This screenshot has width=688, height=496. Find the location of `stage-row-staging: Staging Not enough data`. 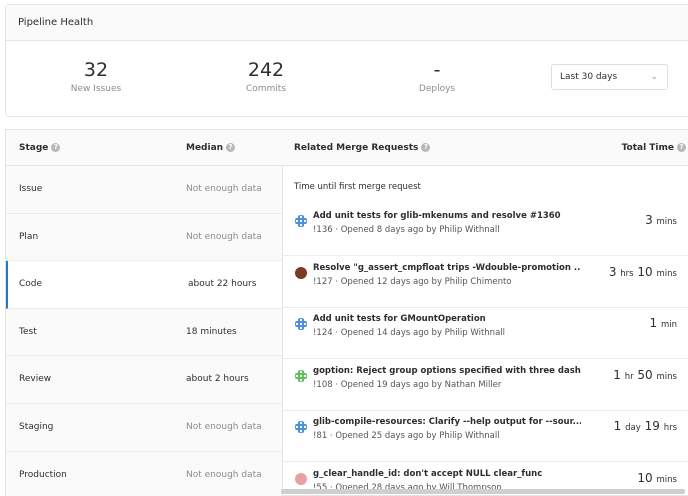

stage-row-staging: Staging Not enough data is located at coordinates (144, 427).